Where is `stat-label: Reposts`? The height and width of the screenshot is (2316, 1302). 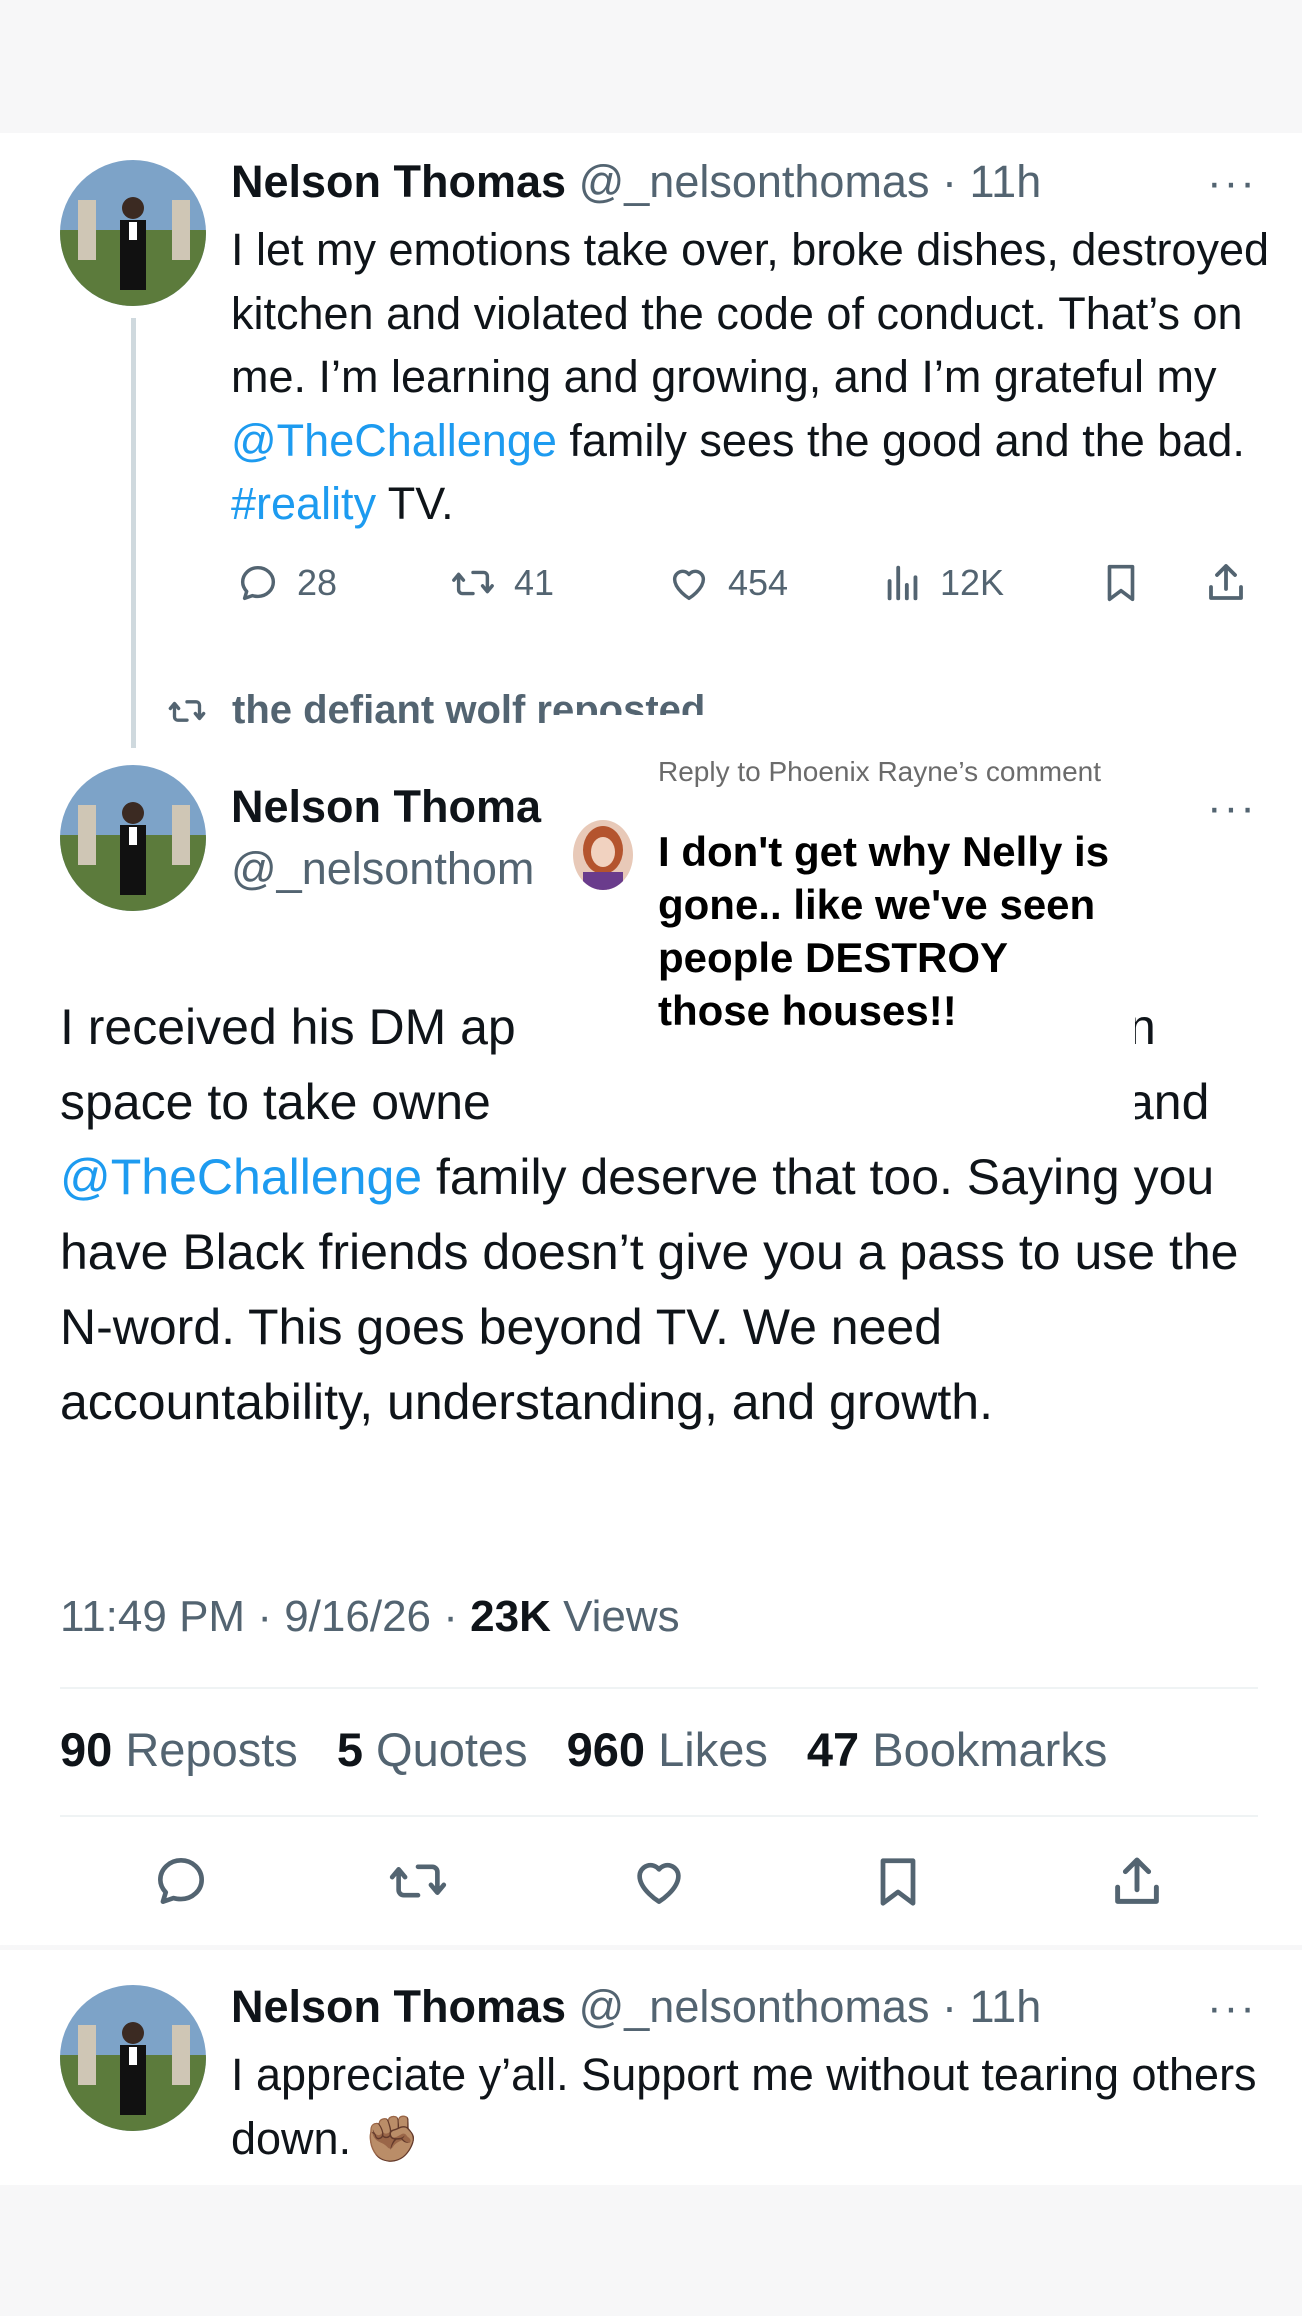
stat-label: Reposts is located at coordinates (211, 1749).